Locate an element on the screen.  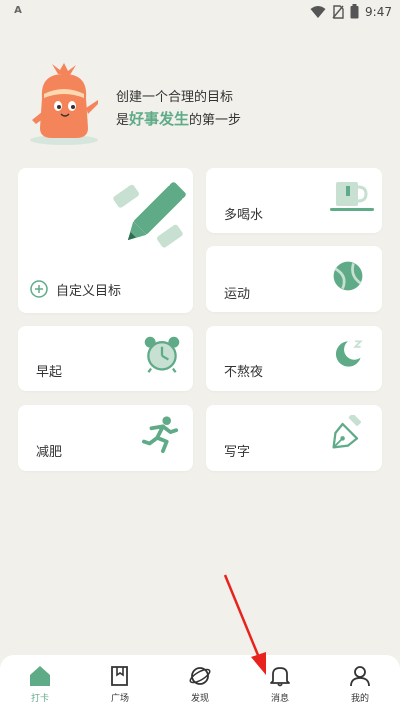
tab-label: 发现 is located at coordinates (199, 699).